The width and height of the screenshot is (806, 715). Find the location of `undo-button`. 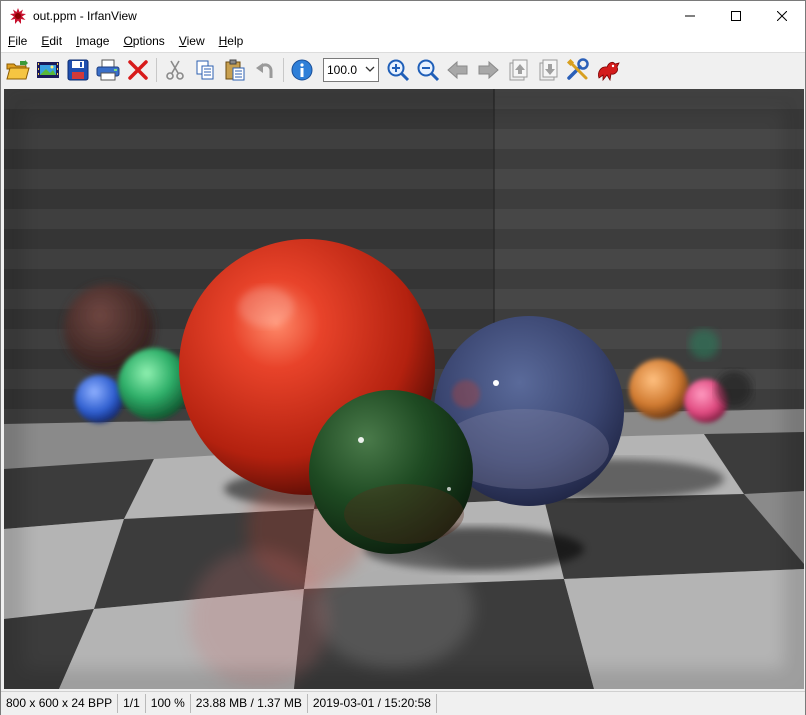

undo-button is located at coordinates (265, 70).